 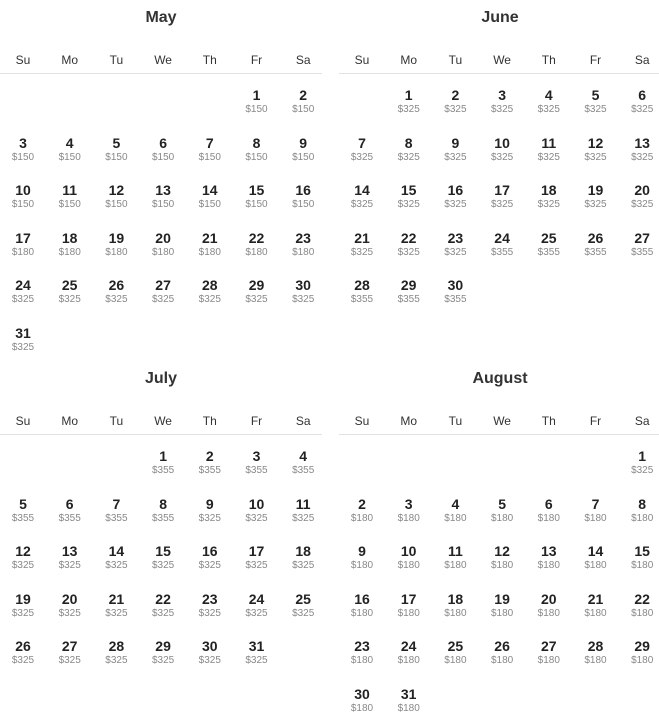 What do you see at coordinates (639, 244) in the screenshot?
I see `day-cell: 27 $355` at bounding box center [639, 244].